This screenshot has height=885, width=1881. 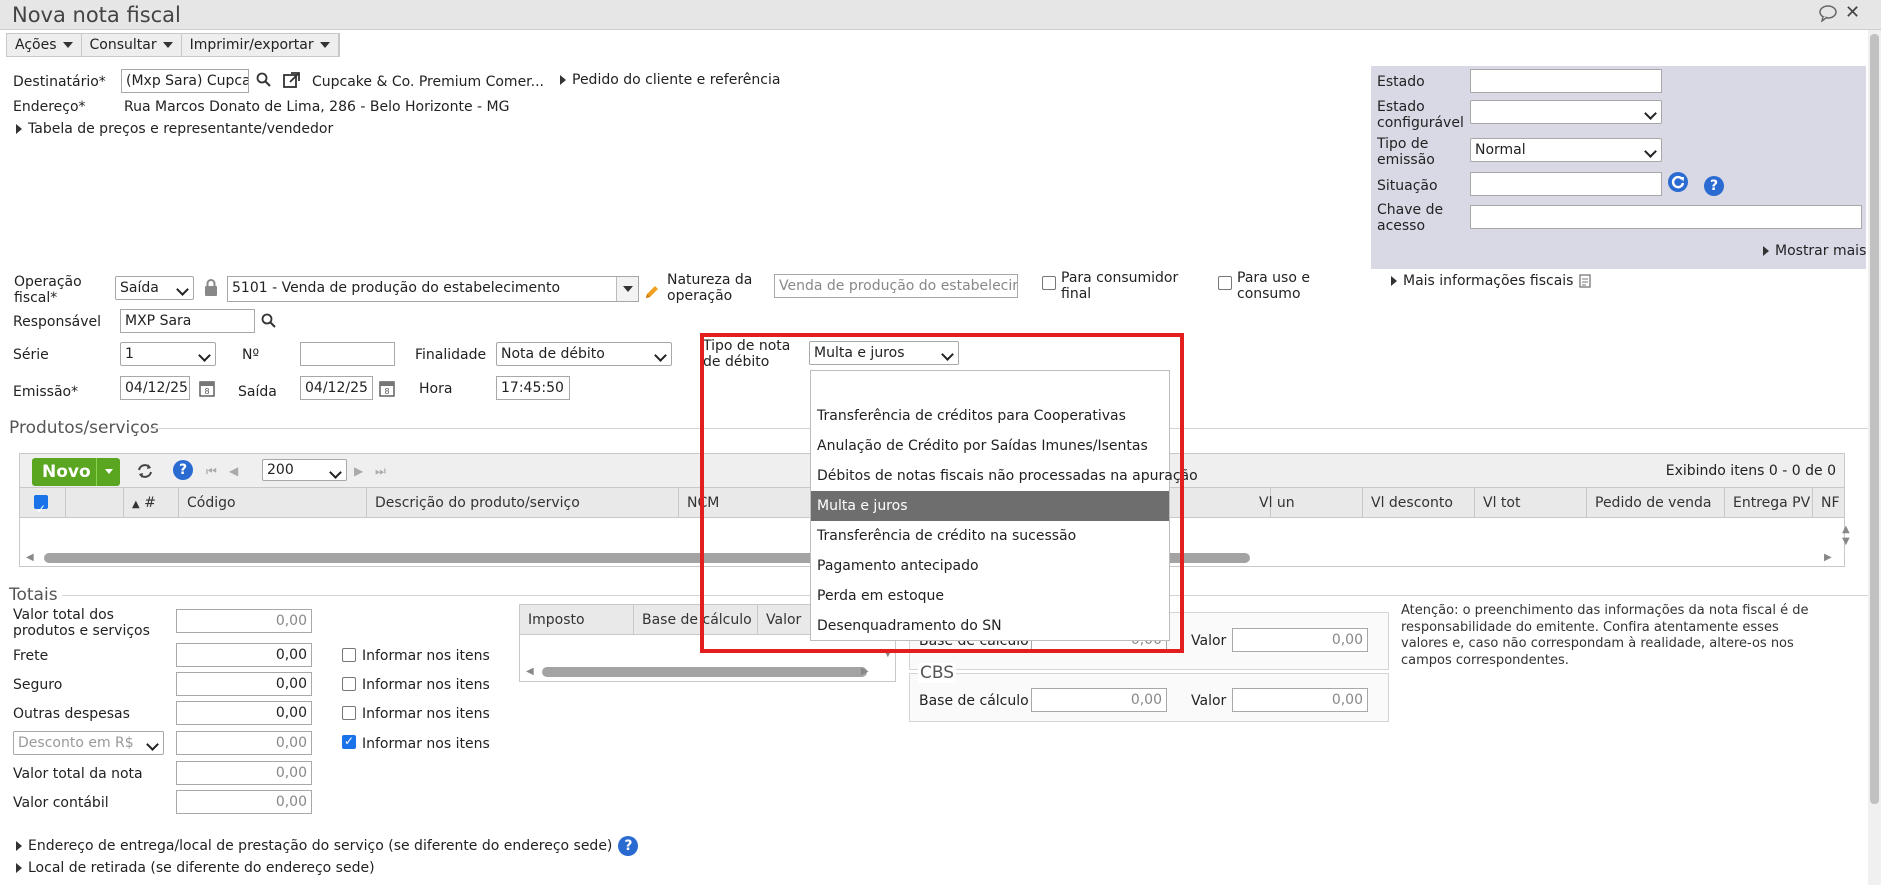 I want to click on pencil-icon, so click(x=652, y=294).